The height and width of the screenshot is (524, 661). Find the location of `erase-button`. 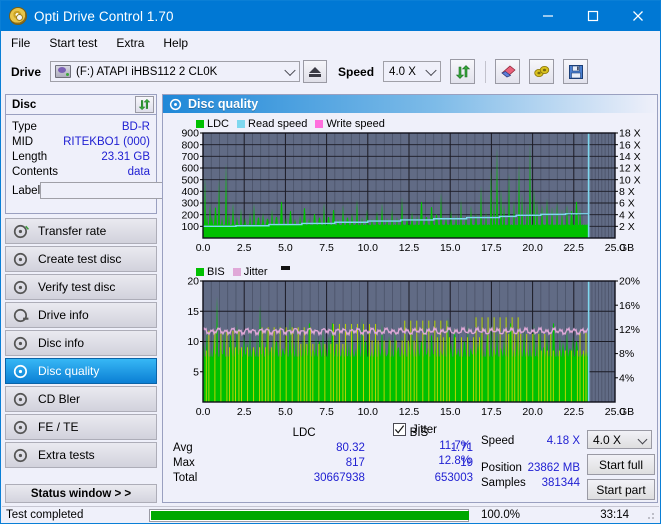

erase-button is located at coordinates (508, 71).